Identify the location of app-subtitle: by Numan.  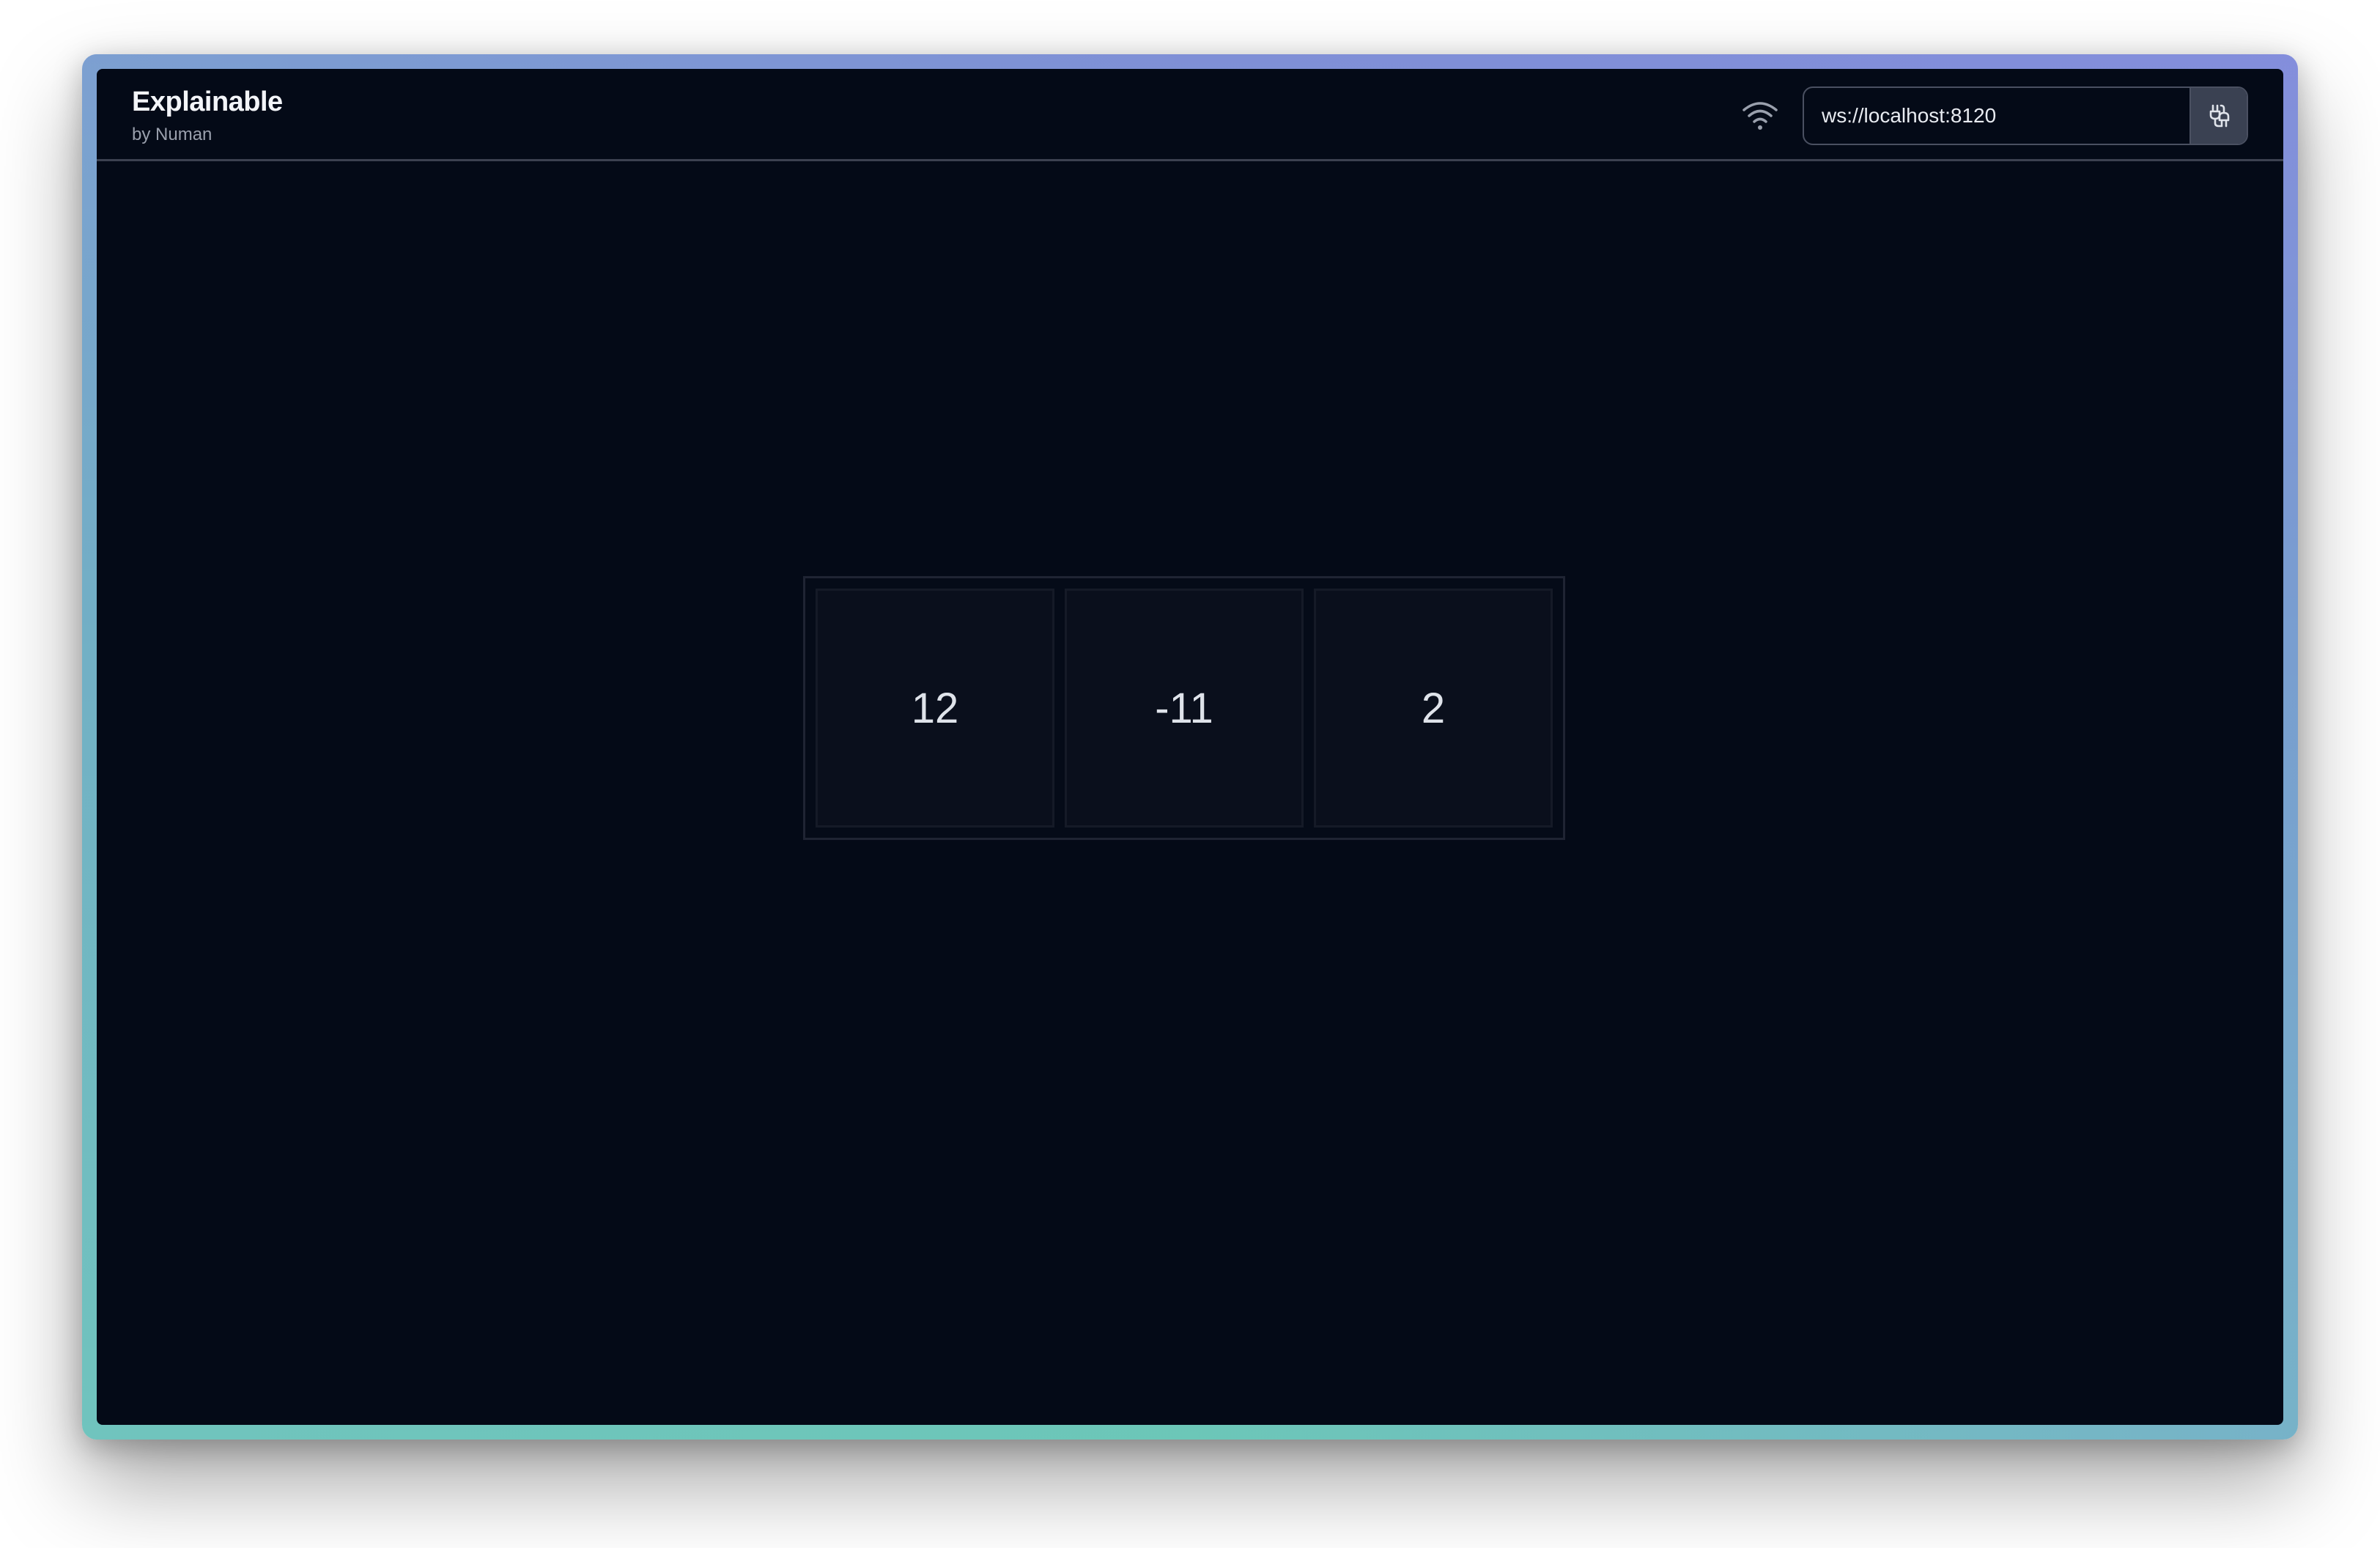
(172, 134).